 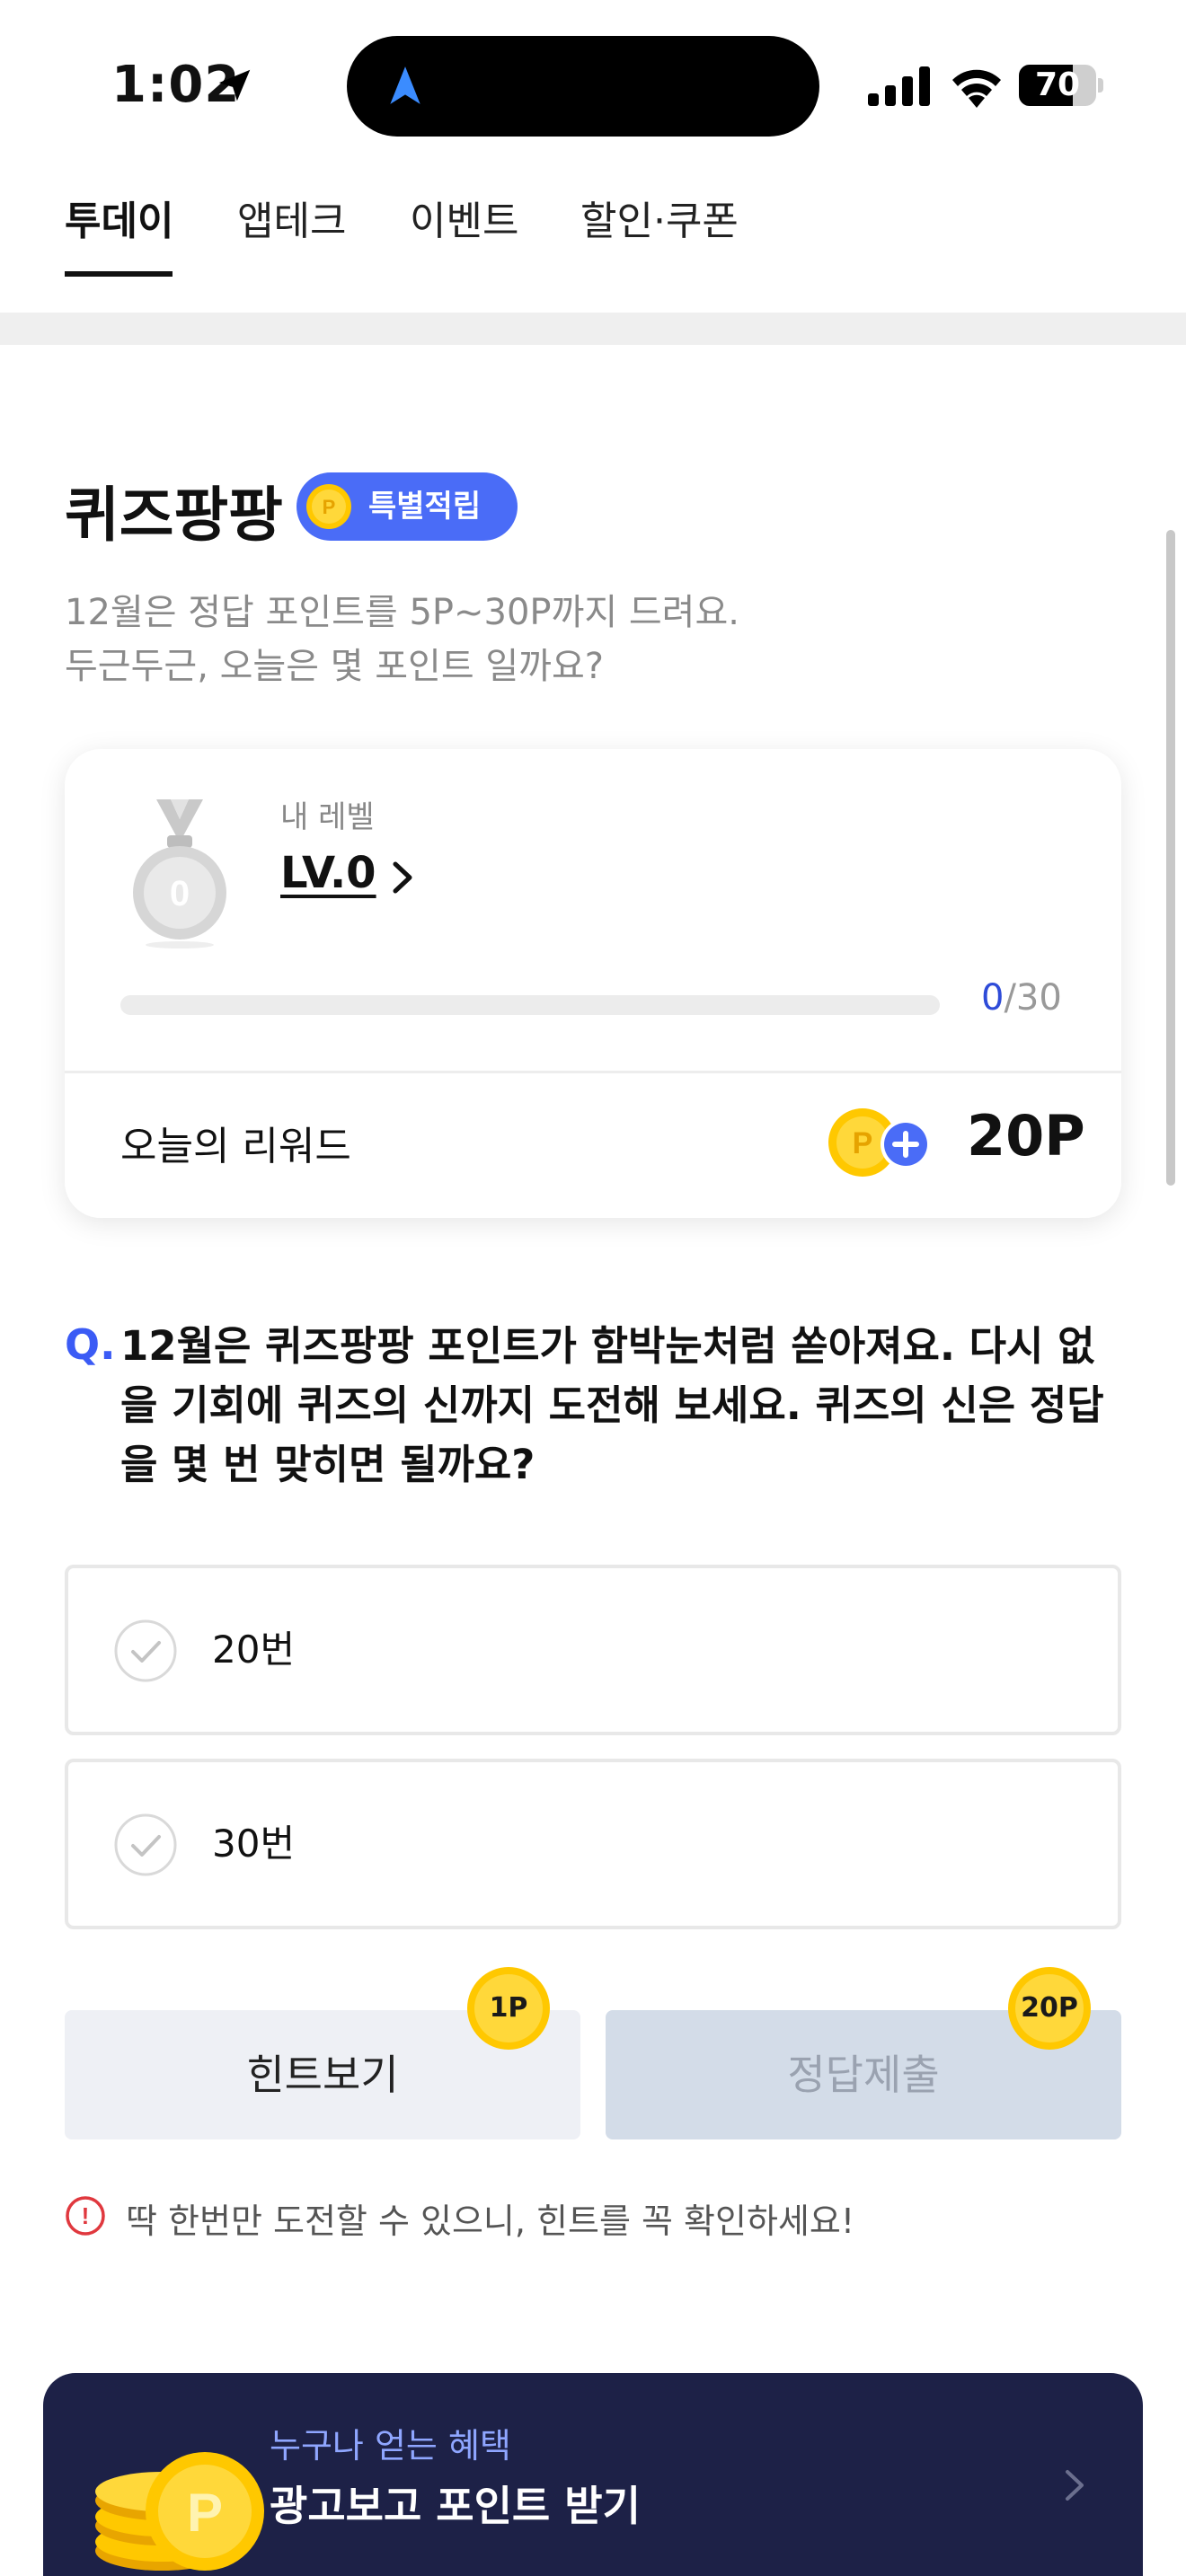 I want to click on medal-number: 0, so click(x=180, y=893).